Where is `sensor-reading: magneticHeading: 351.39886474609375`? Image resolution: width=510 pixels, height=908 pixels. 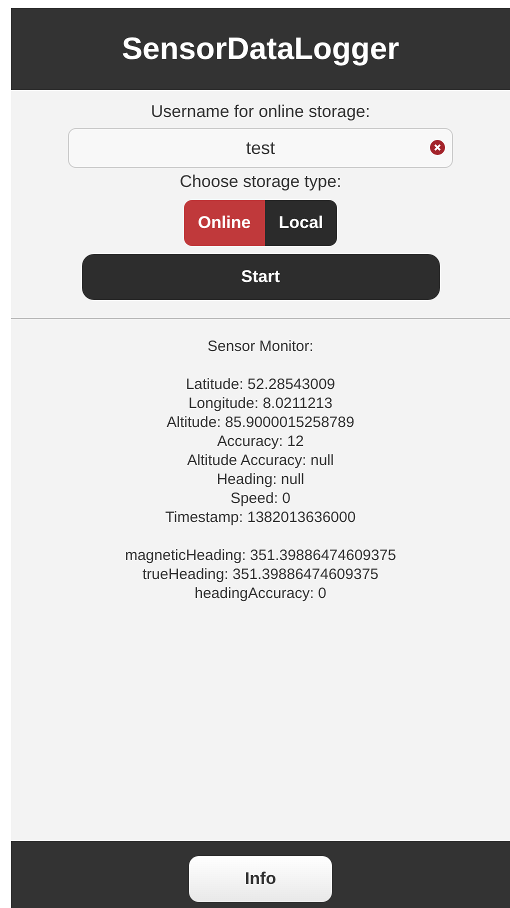 sensor-reading: magneticHeading: 351.39886474609375 is located at coordinates (260, 555).